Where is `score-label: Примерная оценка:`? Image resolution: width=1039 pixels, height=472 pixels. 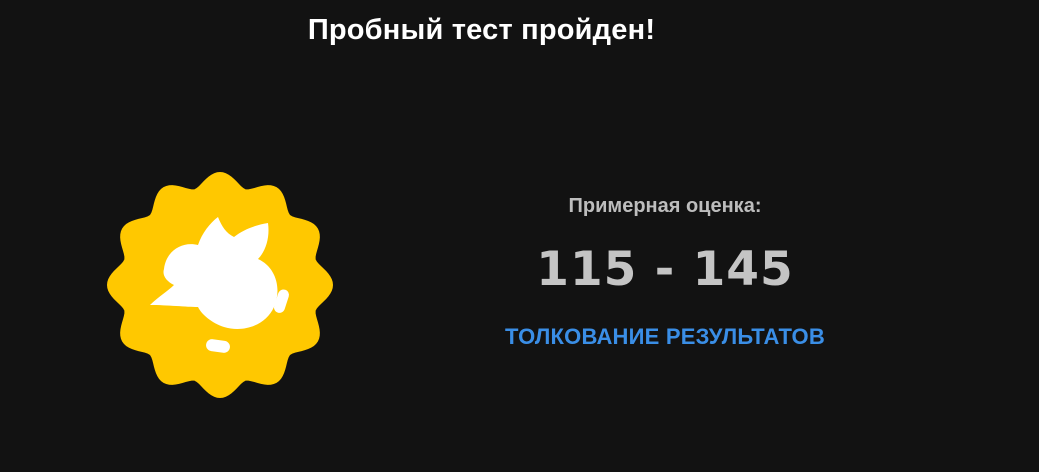
score-label: Примерная оценка: is located at coordinates (665, 206).